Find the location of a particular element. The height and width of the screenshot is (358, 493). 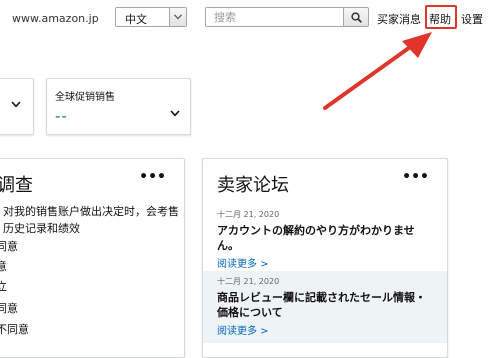

settings-link: 设置 is located at coordinates (472, 19).